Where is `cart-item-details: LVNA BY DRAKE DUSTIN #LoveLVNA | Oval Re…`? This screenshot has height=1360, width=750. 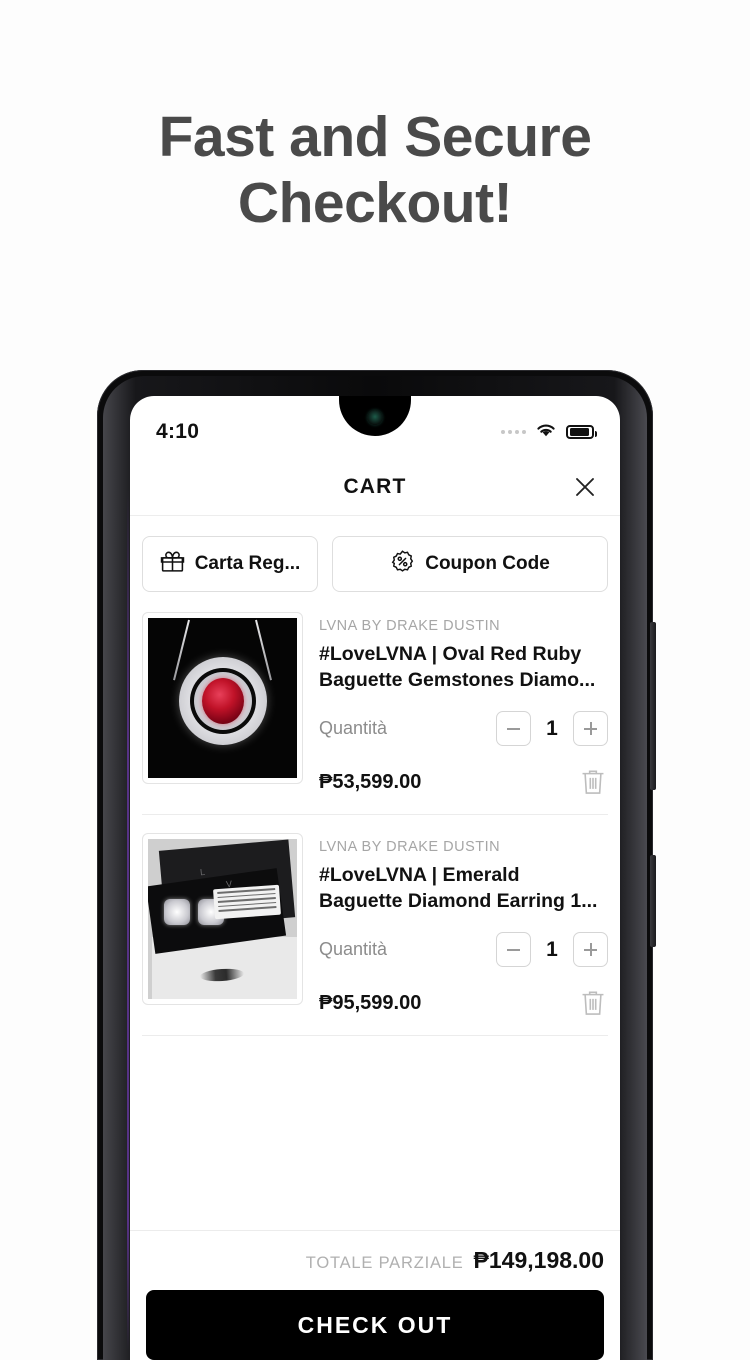
cart-item-details: LVNA BY DRAKE DUSTIN #LoveLVNA | Oval Re… is located at coordinates (463, 705).